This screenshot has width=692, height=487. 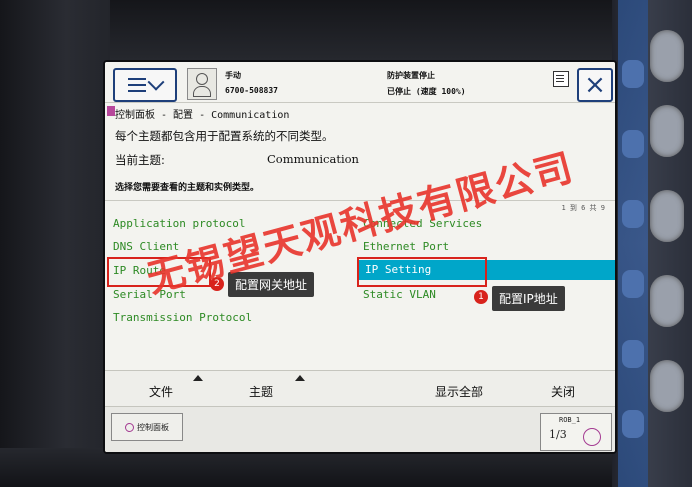 What do you see at coordinates (129, 427) in the screenshot?
I see `wrench-icon` at bounding box center [129, 427].